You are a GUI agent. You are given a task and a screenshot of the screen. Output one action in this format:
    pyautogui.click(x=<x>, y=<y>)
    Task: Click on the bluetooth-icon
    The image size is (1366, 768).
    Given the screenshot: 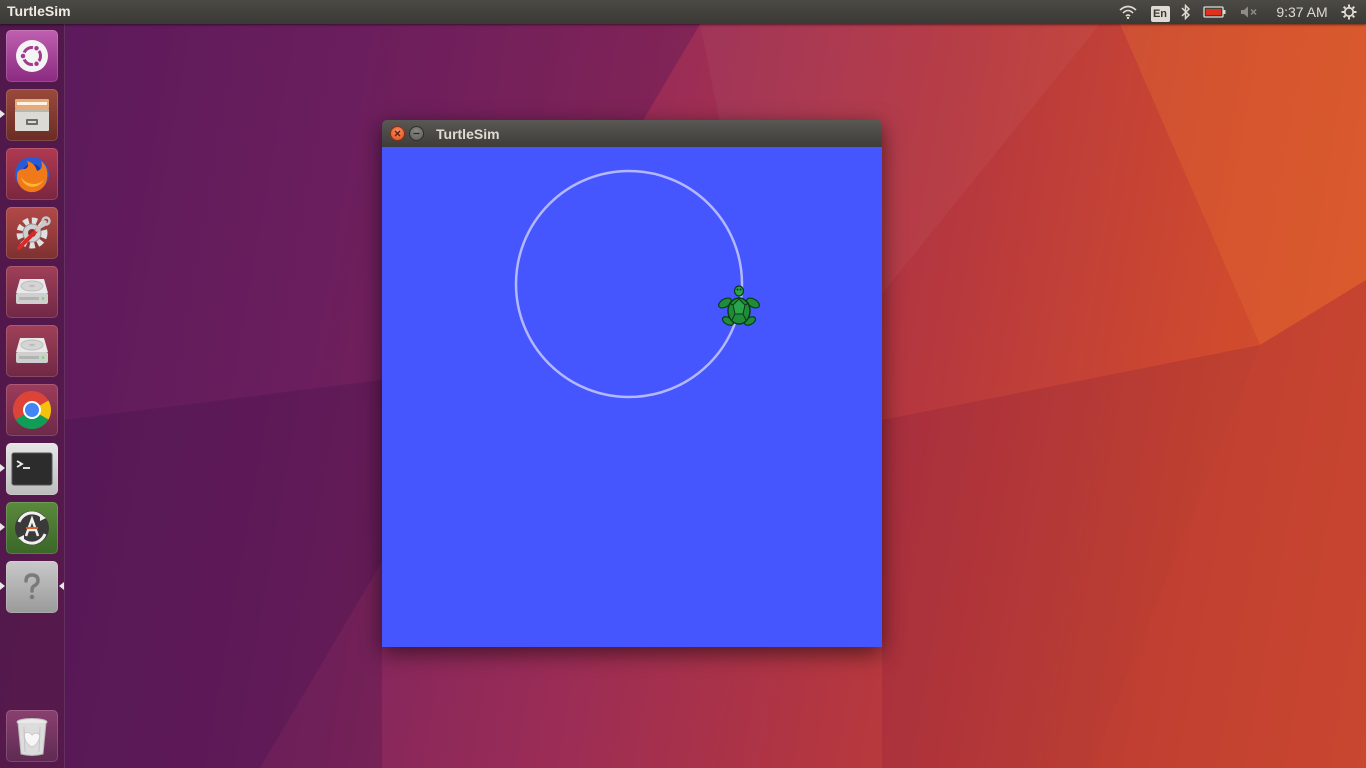 What is the action you would take?
    pyautogui.click(x=1186, y=12)
    